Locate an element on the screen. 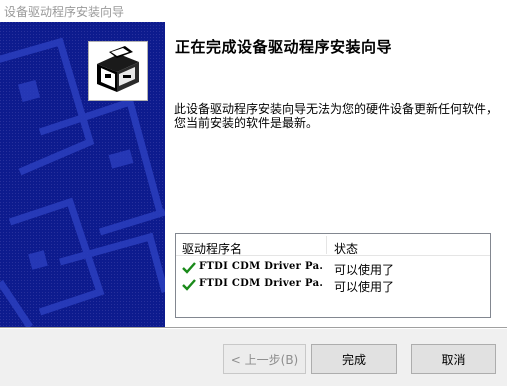 The height and width of the screenshot is (386, 507). footer-divider-highlight is located at coordinates (253, 328).